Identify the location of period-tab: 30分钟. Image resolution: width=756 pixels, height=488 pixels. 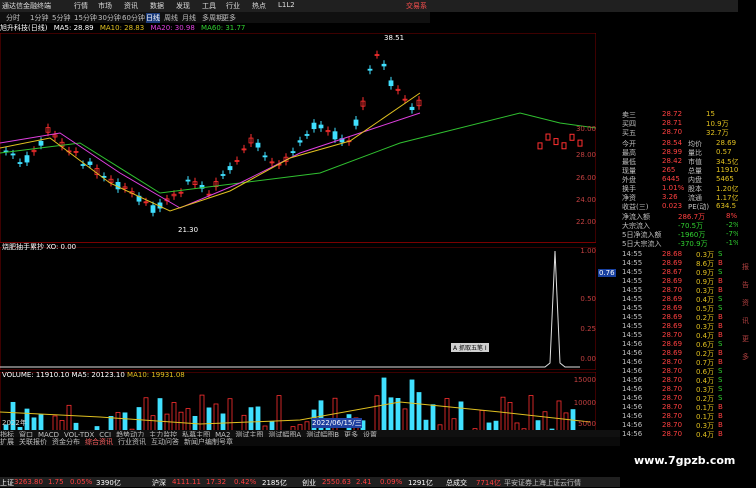
(109, 18).